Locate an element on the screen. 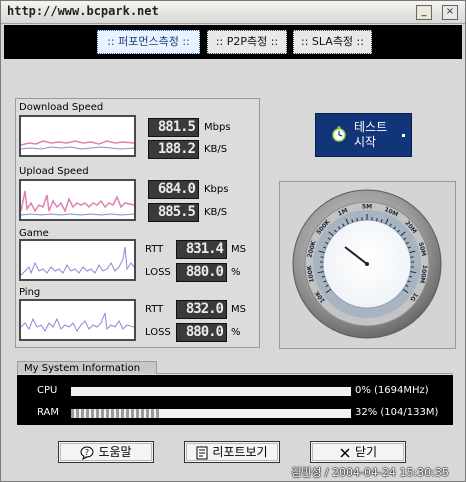 This screenshot has height=482, width=466. system-info-panel: CPU 0% (1694MHz) RAM 32% (104/133M) is located at coordinates (235, 400).